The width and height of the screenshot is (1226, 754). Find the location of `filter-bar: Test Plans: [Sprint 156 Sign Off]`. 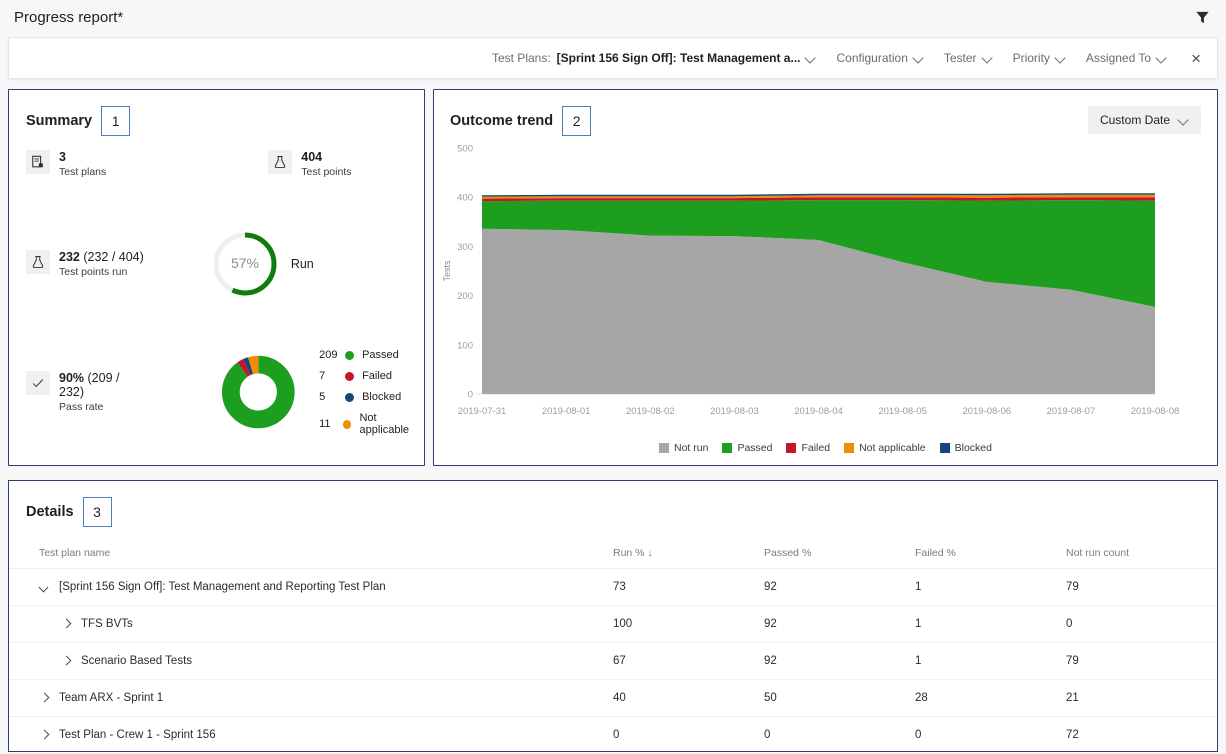

filter-bar: Test Plans: [Sprint 156 Sign Off] is located at coordinates (613, 58).